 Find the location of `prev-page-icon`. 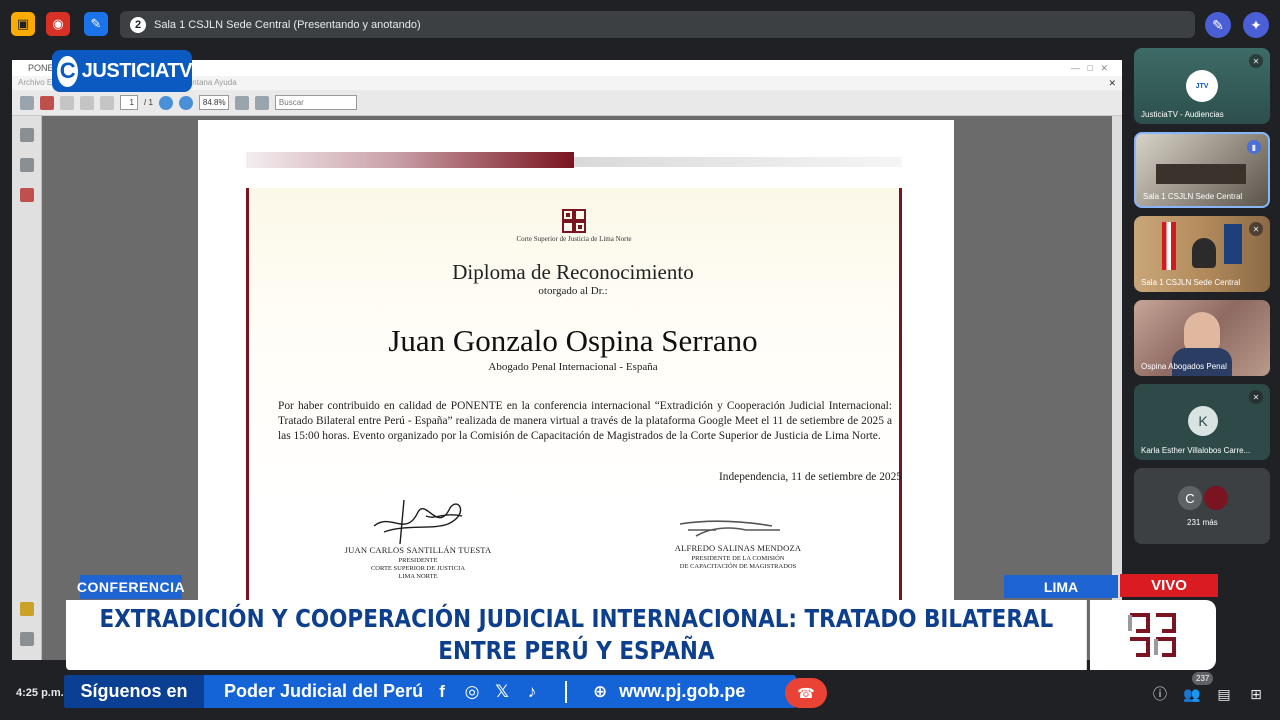

prev-page-icon is located at coordinates (87, 102).